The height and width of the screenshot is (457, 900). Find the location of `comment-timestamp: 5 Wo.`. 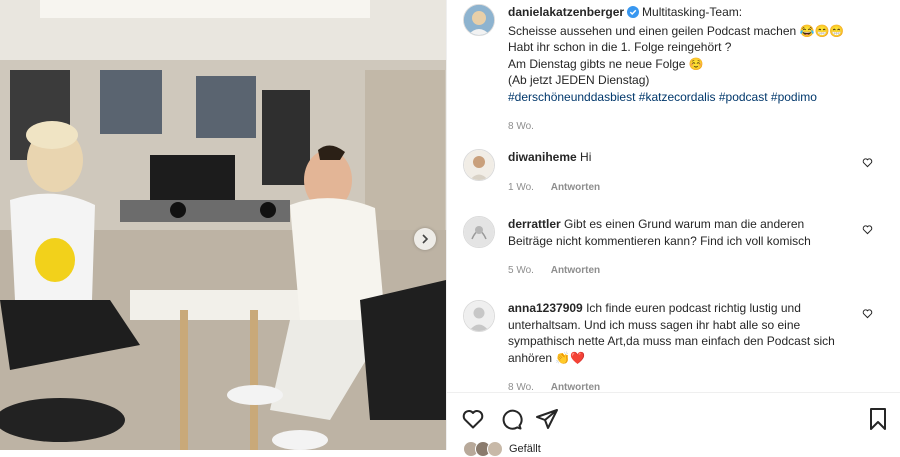

comment-timestamp: 5 Wo. is located at coordinates (521, 270).